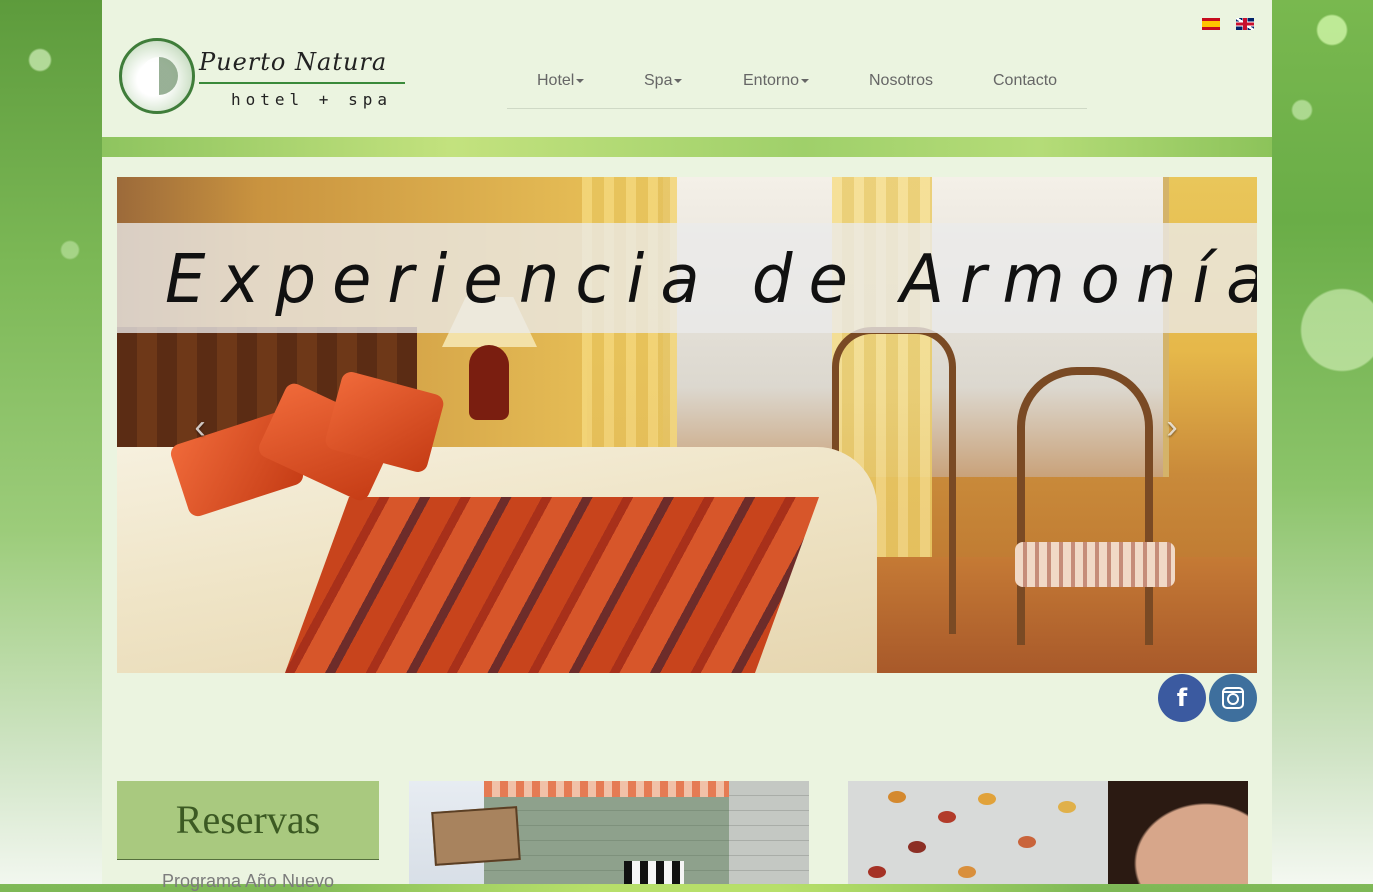  Describe the element at coordinates (1211, 24) in the screenshot. I see `flag-es-icon` at that location.